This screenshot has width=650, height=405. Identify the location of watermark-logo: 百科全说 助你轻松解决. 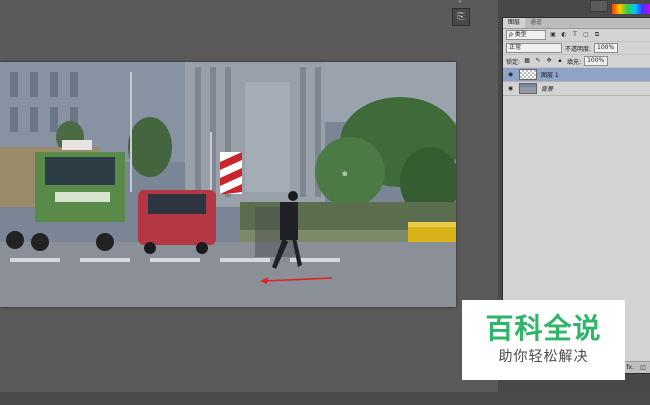
(543, 340).